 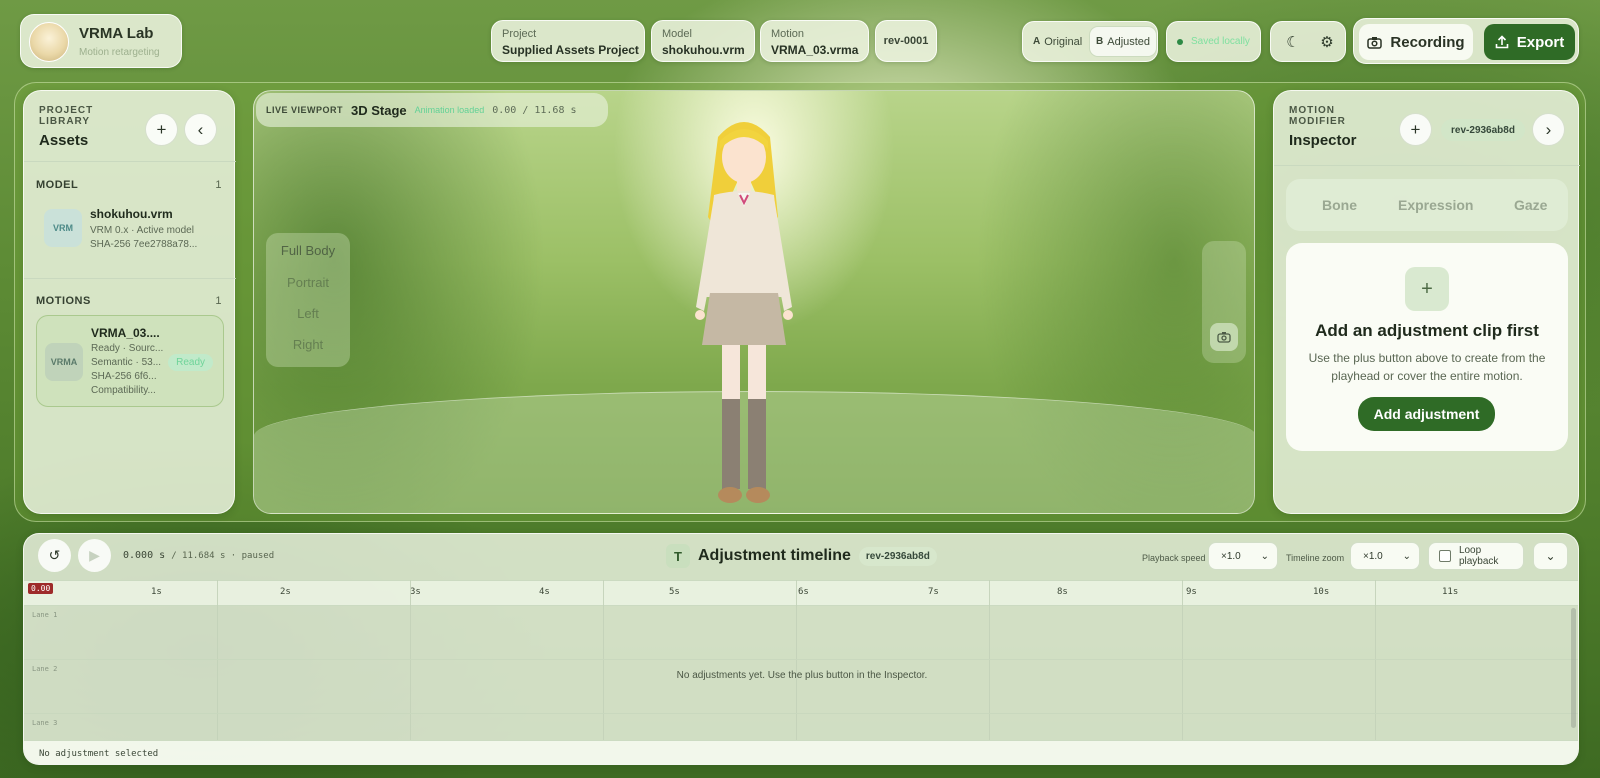 I want to click on motions-section-count: 1, so click(x=218, y=301).